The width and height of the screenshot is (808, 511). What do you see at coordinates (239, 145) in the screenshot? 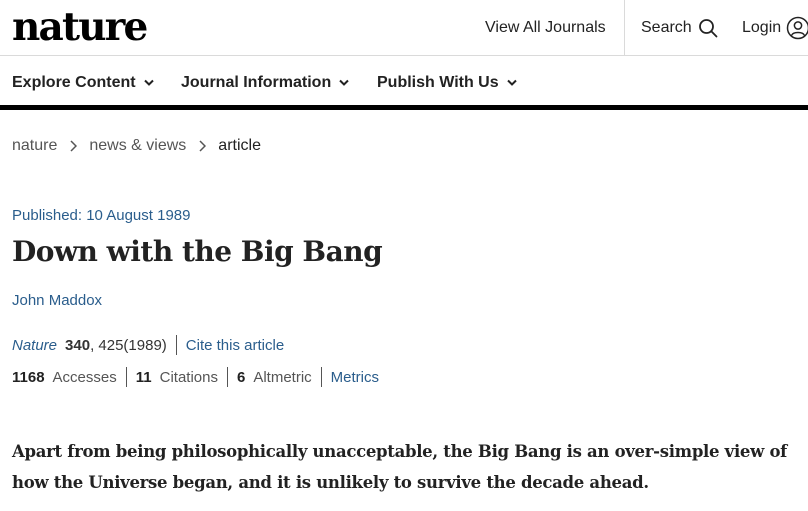
I see `breadcrumb-article: article` at bounding box center [239, 145].